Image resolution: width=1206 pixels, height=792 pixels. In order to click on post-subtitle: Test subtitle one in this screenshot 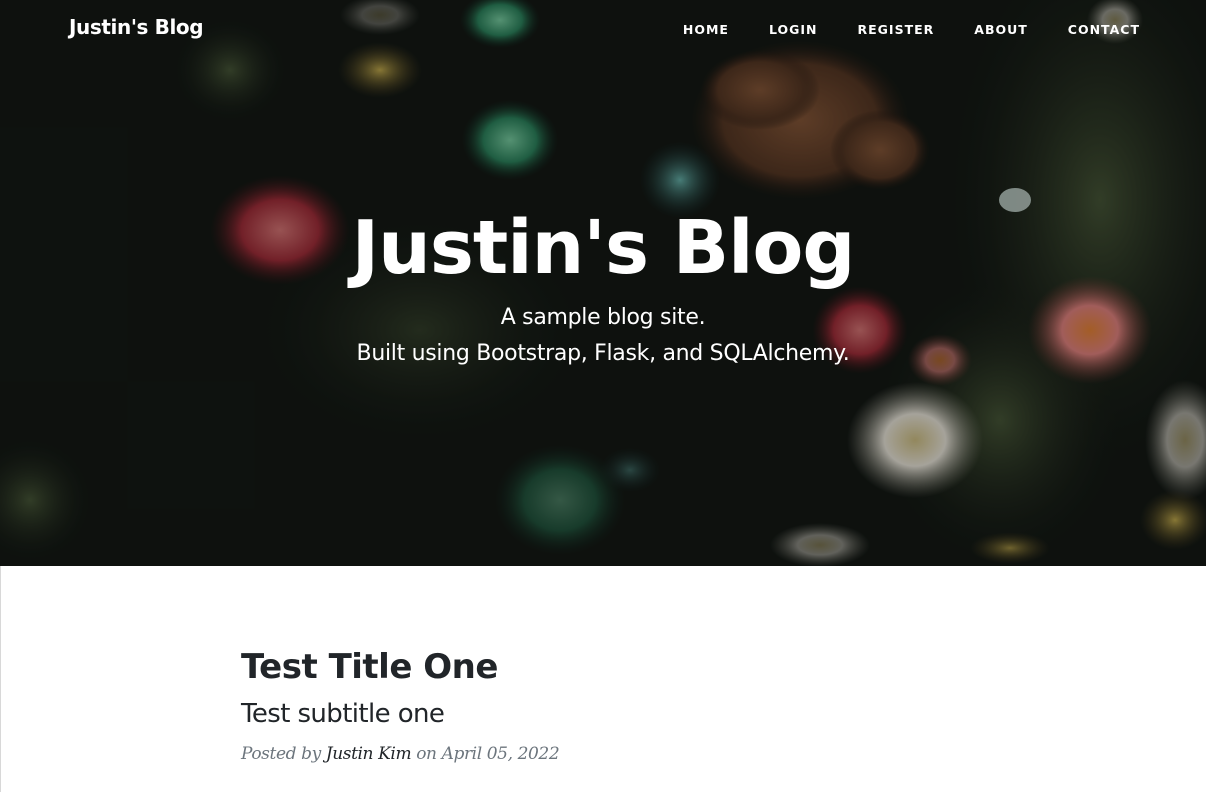, I will do `click(601, 714)`.